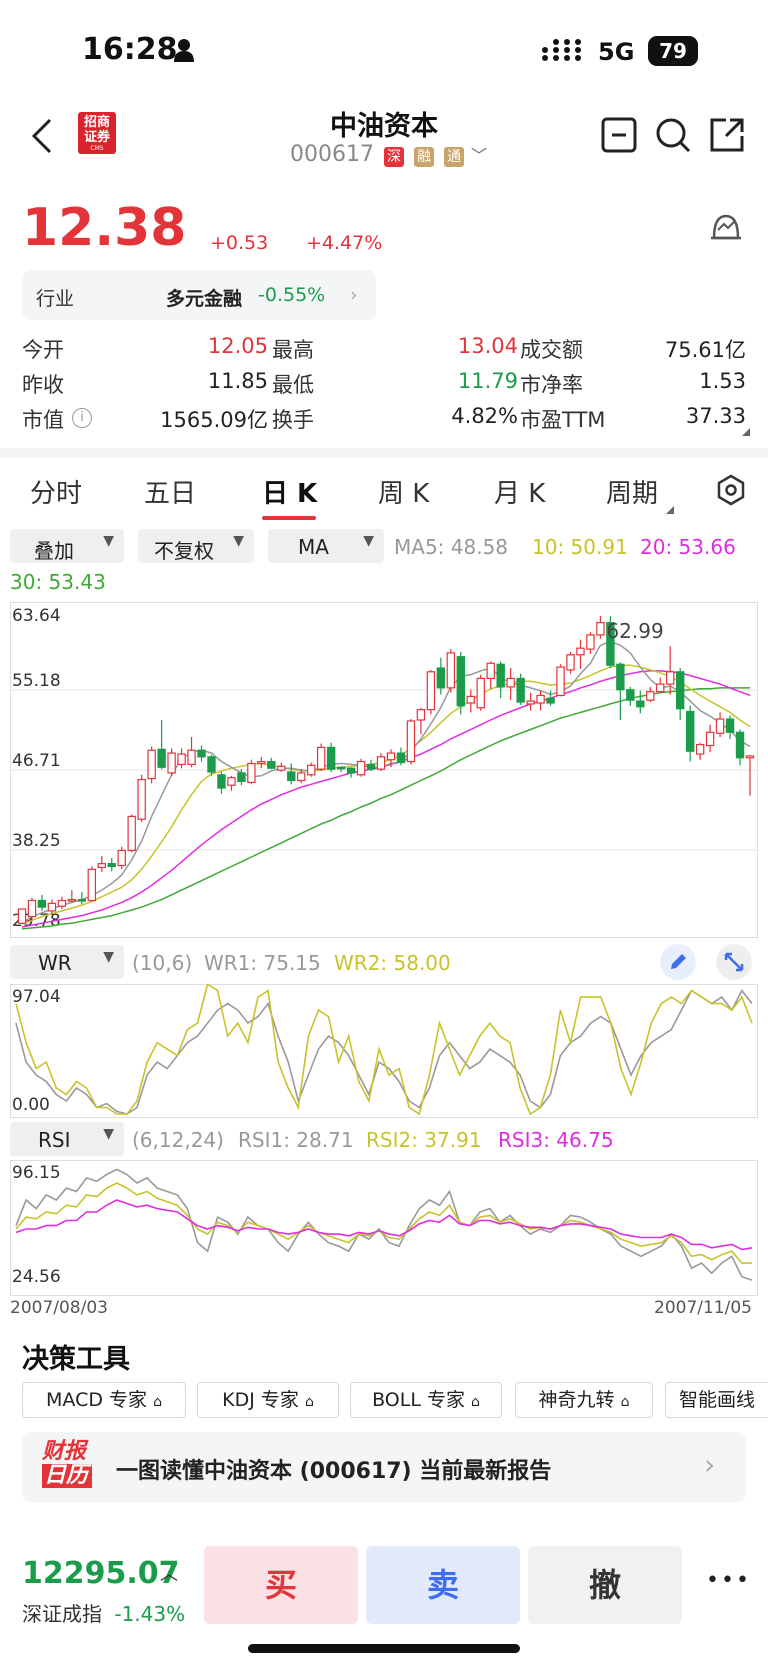 The height and width of the screenshot is (1665, 768). Describe the element at coordinates (56, 491) in the screenshot. I see `tab-fenshi: 分时` at that location.